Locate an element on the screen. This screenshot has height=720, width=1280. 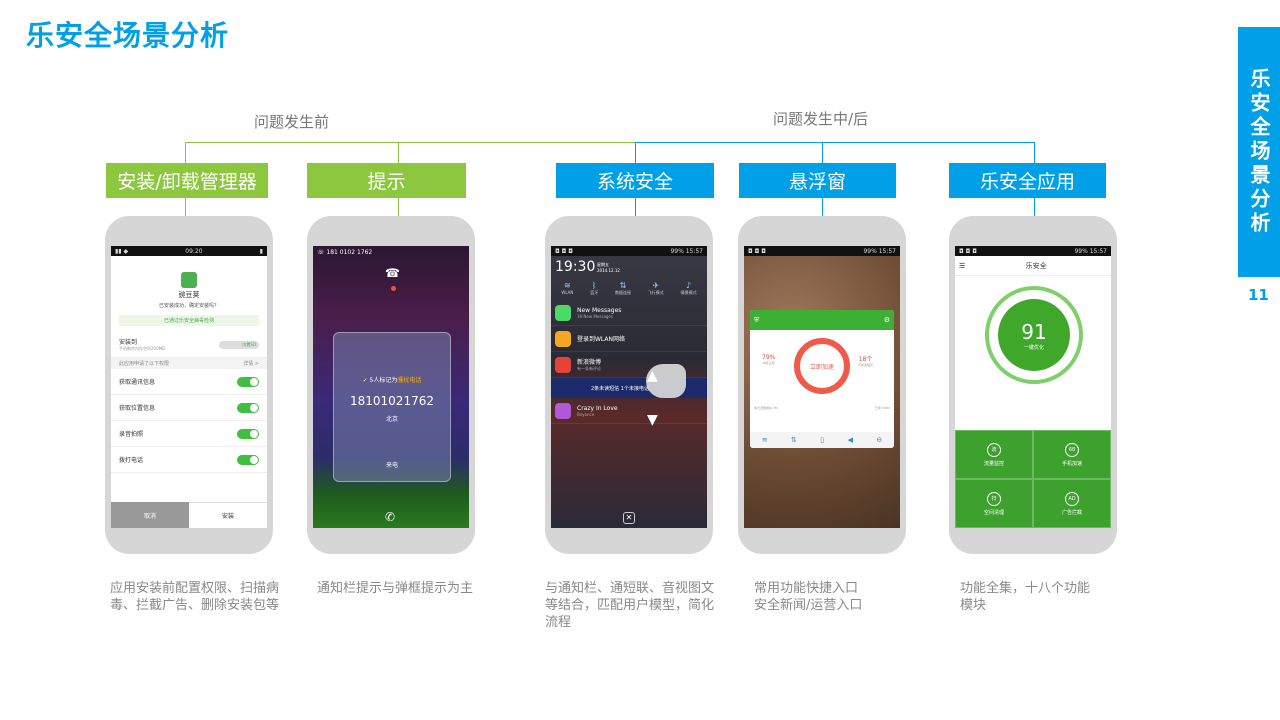
caller-number: 18101021762 is located at coordinates (392, 401).